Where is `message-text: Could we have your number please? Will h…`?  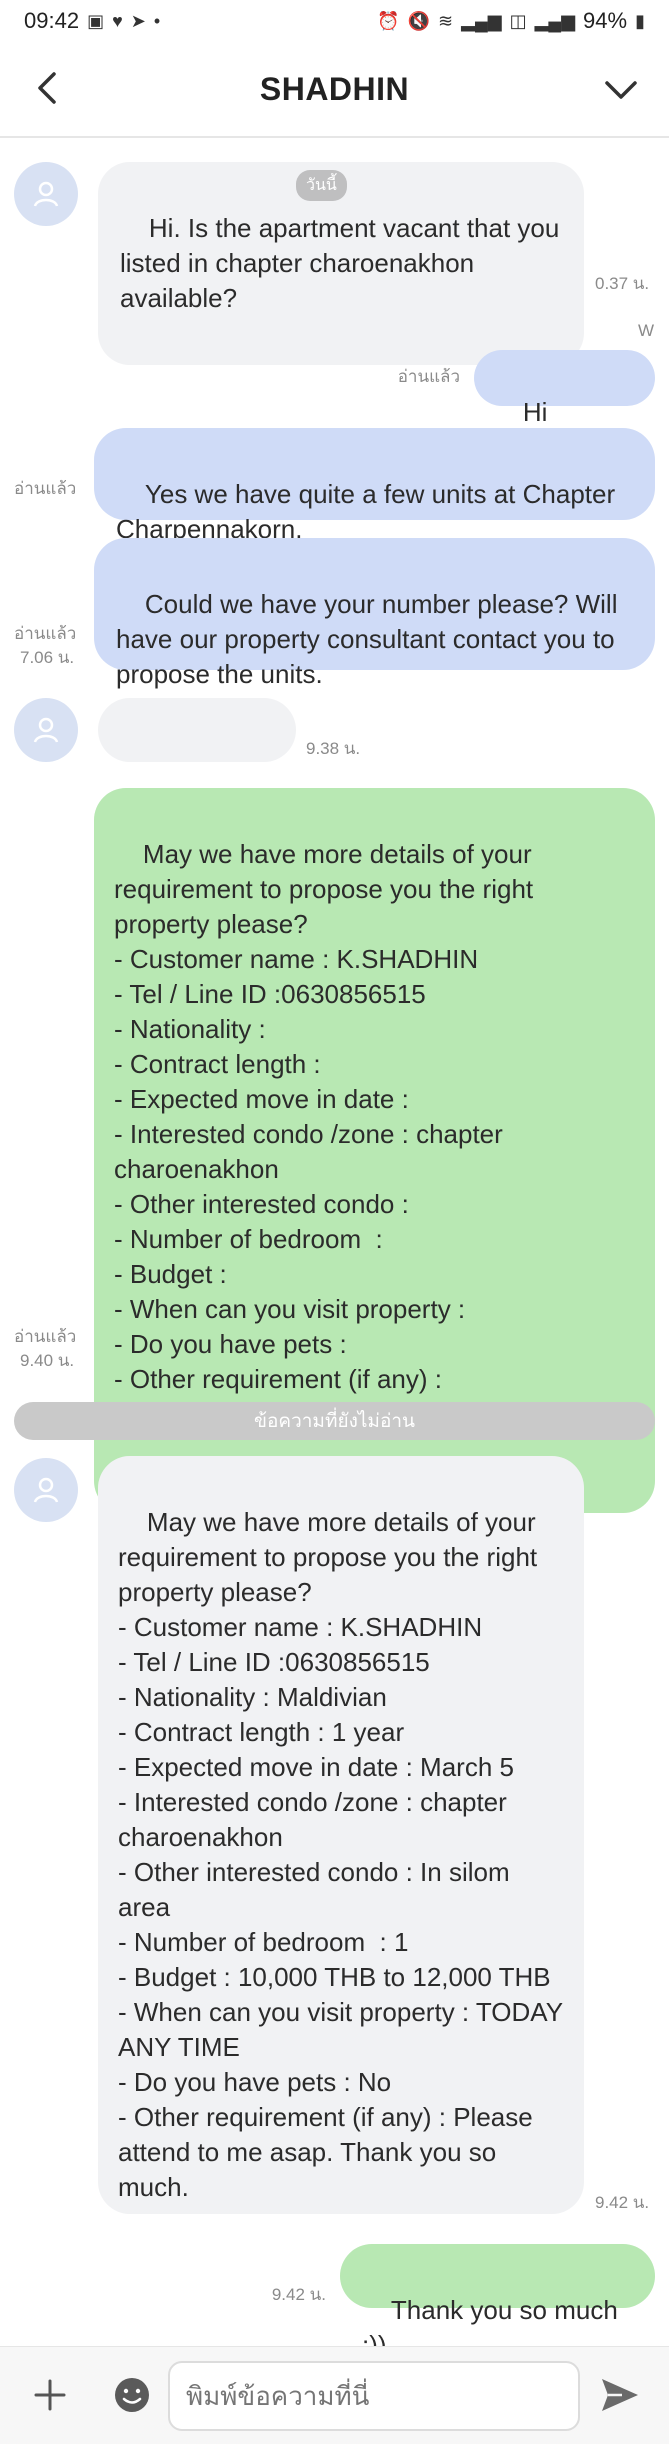
message-text: Could we have your number please? Will h… is located at coordinates (370, 639).